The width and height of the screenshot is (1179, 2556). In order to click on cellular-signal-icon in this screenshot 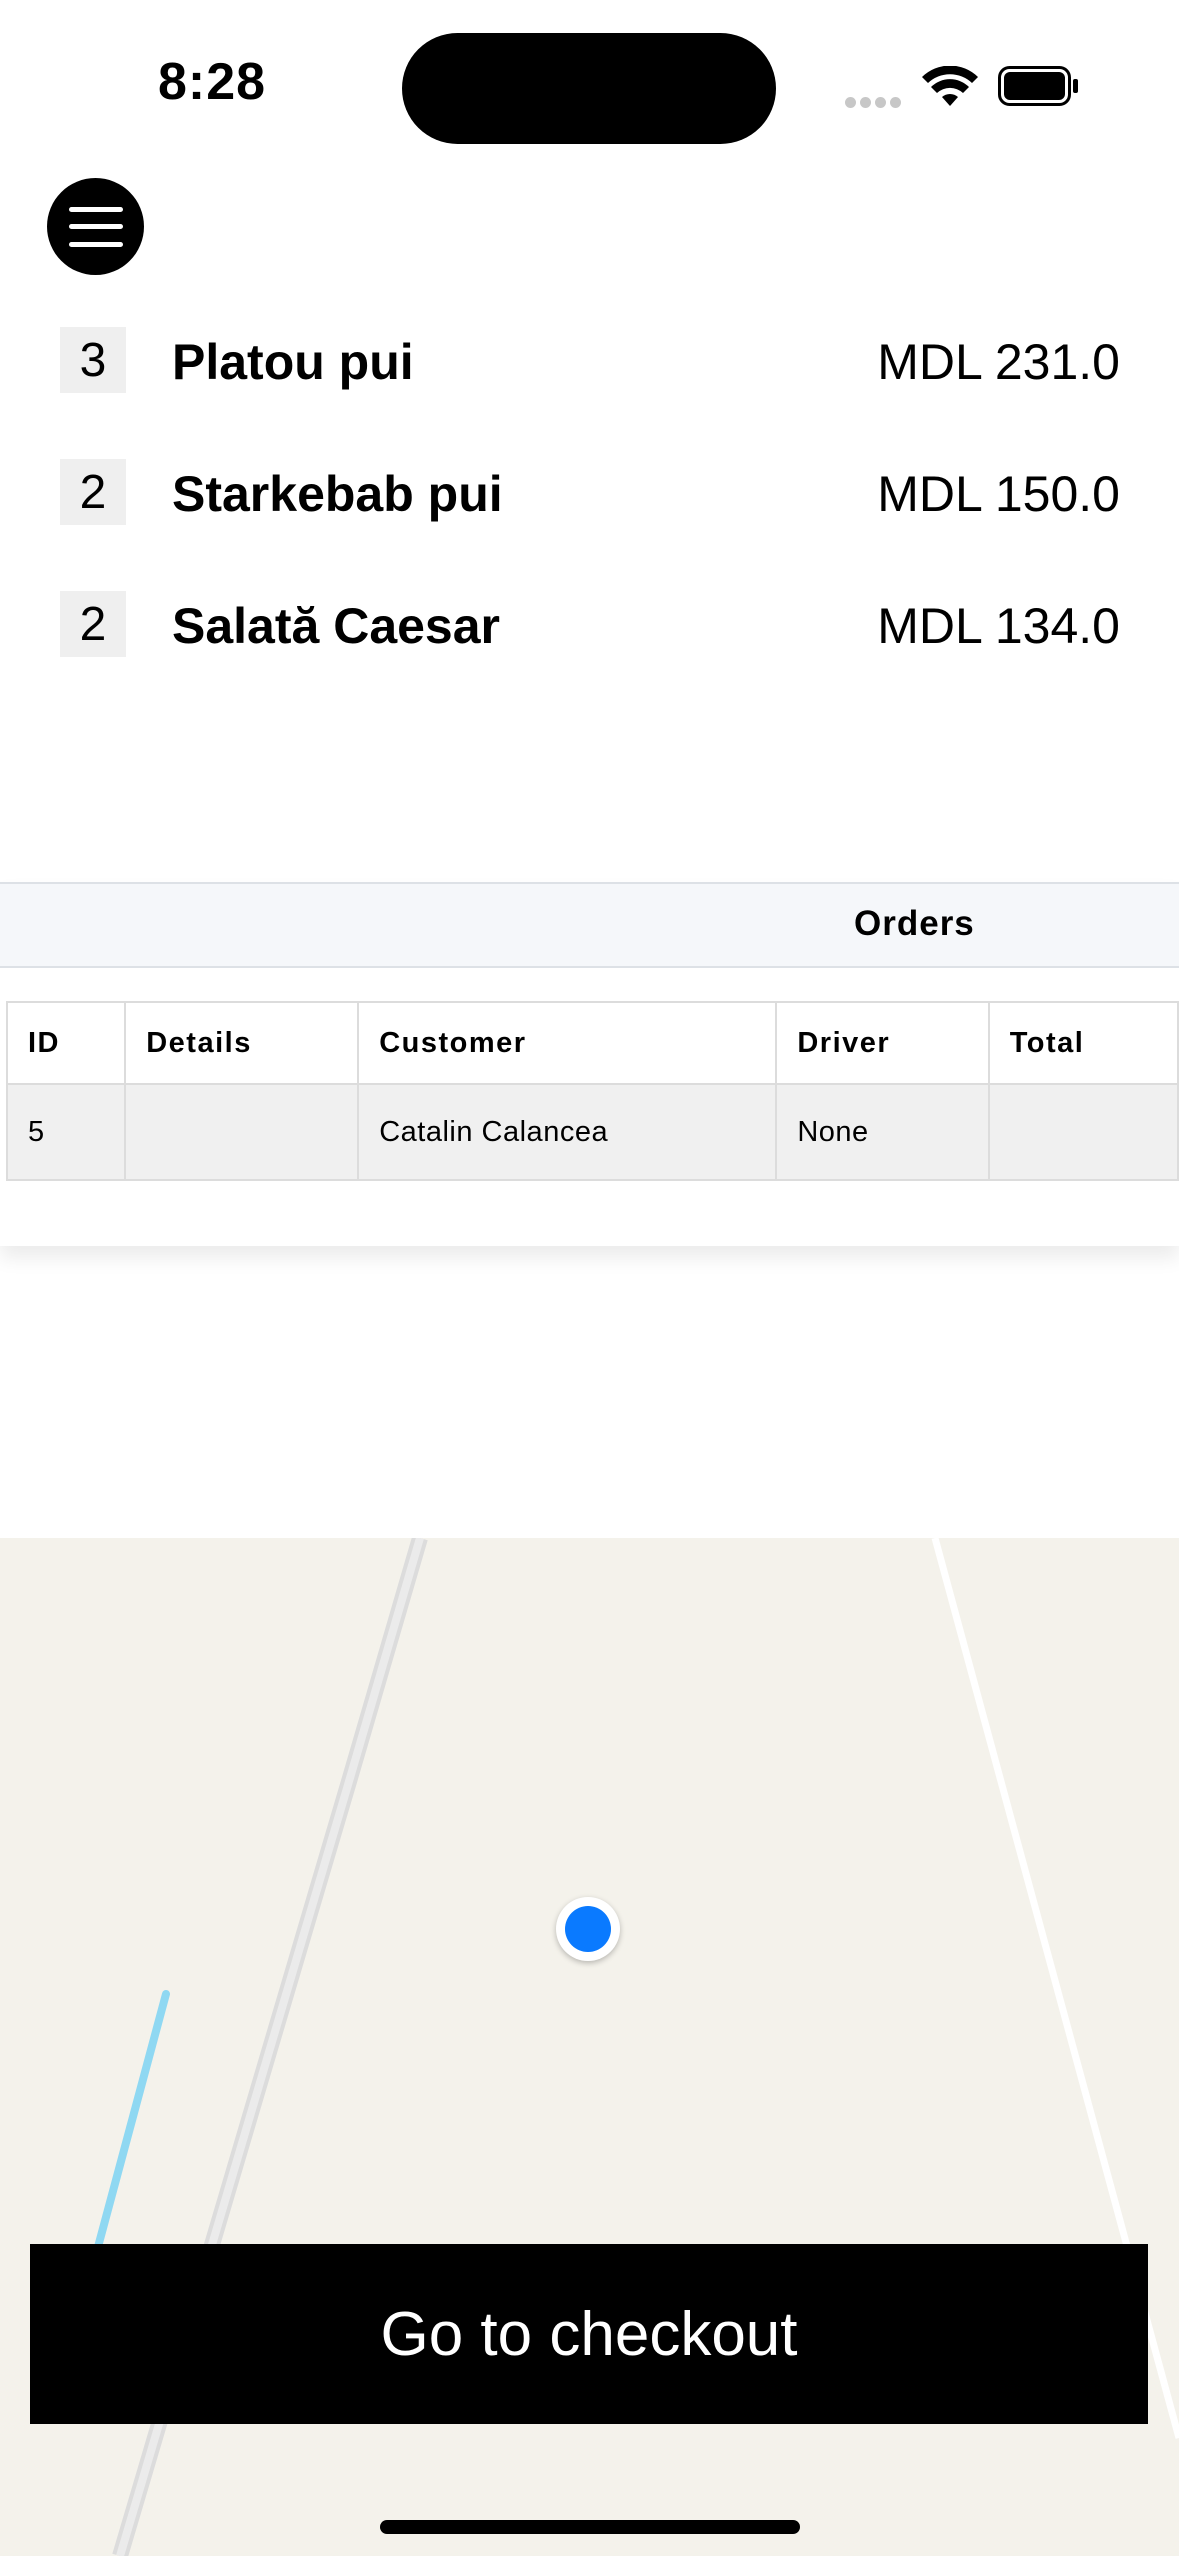, I will do `click(875, 101)`.